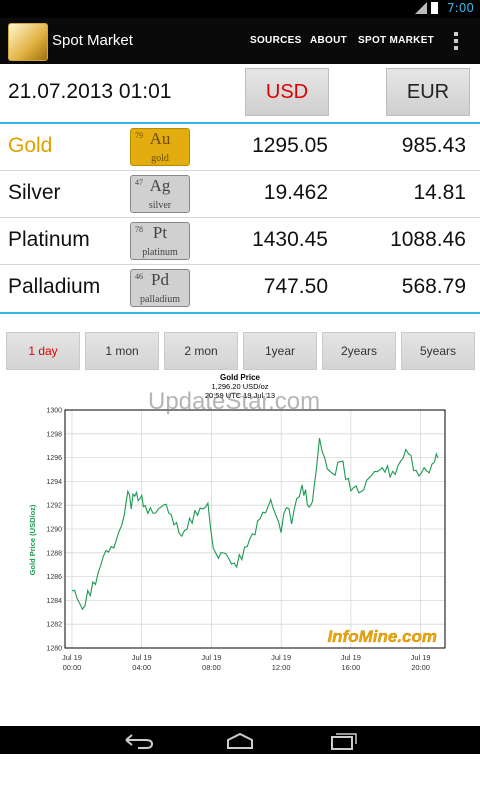 This screenshot has width=480, height=800. I want to click on menu-spot-market: SPOT MARKET, so click(396, 40).